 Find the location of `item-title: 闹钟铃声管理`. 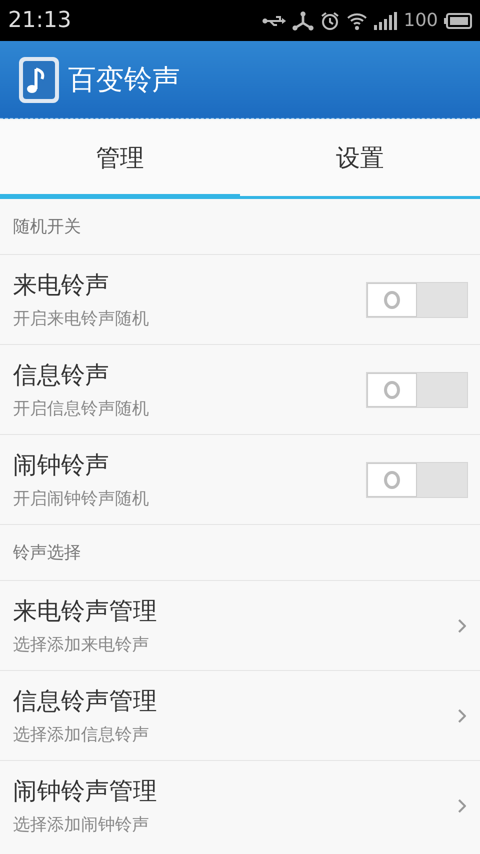

item-title: 闹钟铃声管理 is located at coordinates (85, 791).